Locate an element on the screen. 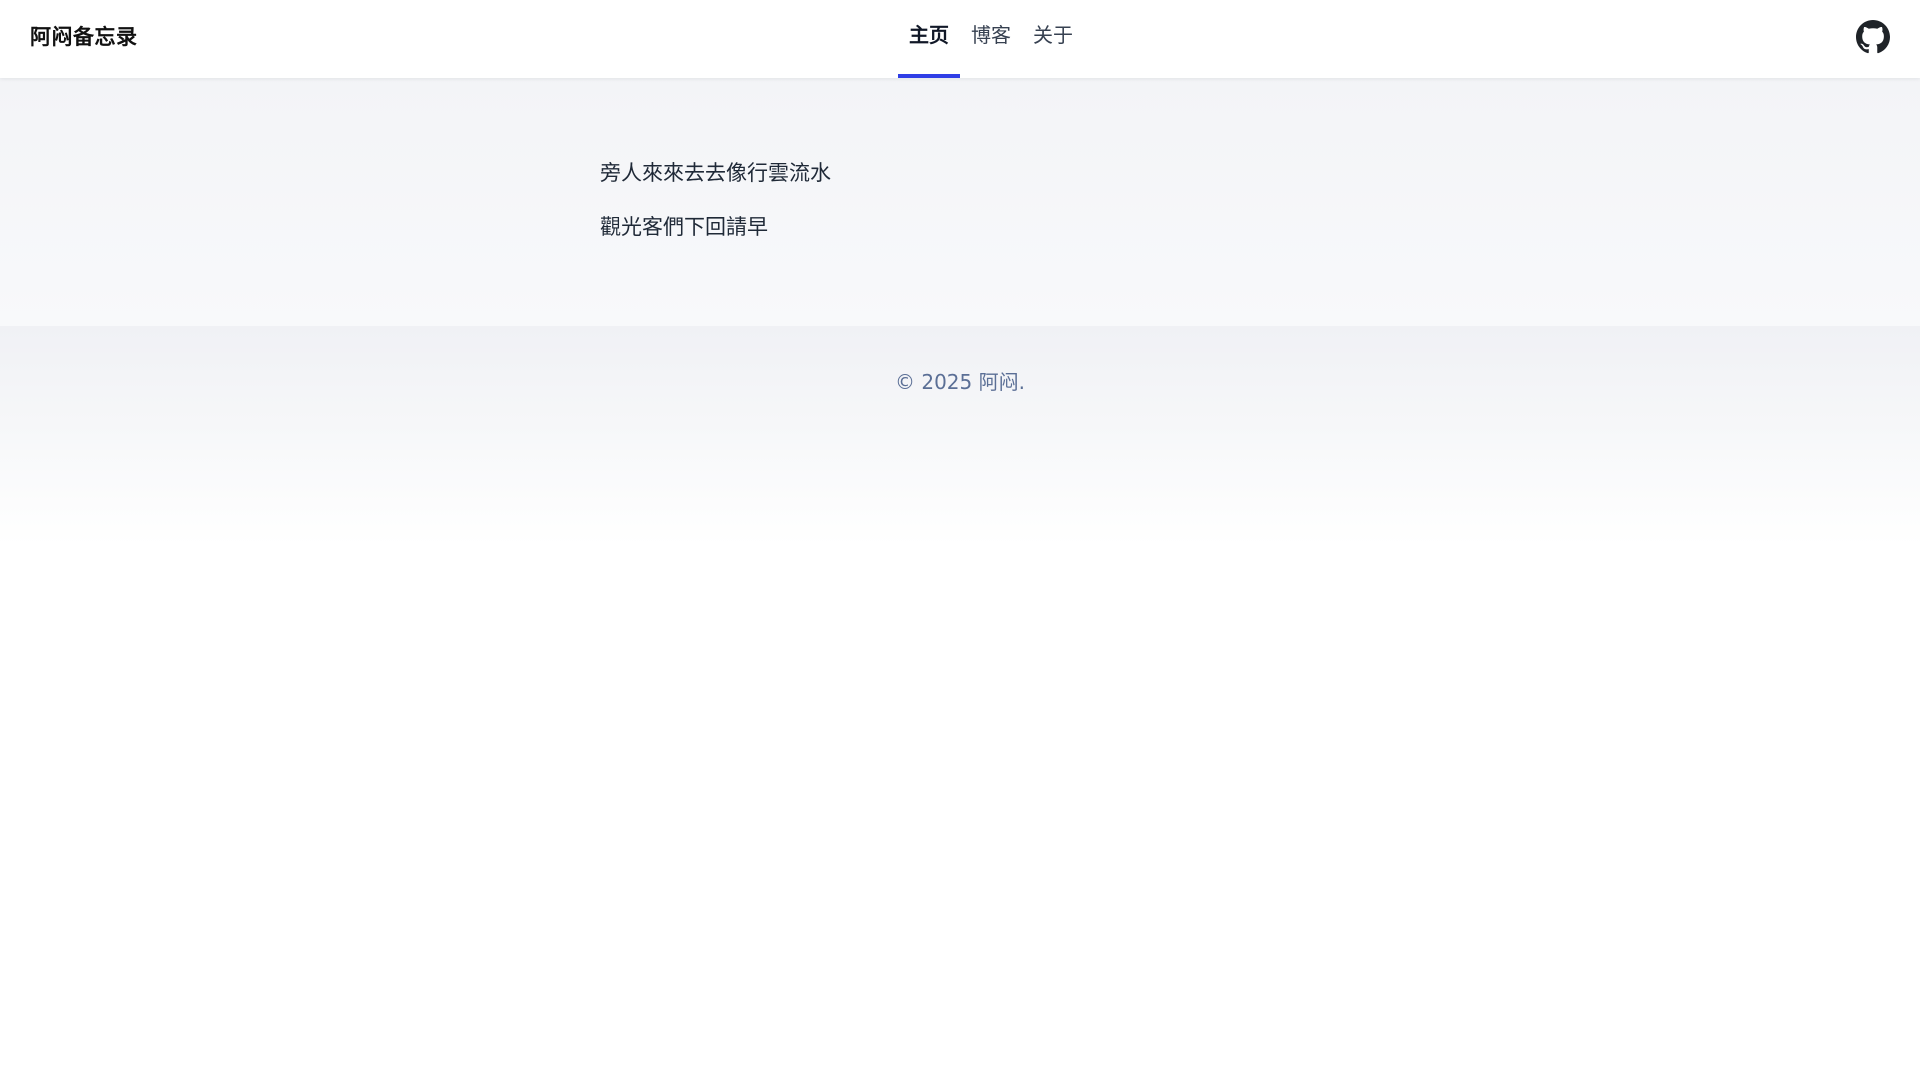 The width and height of the screenshot is (1920, 1080). nav-item-blog: 博客 is located at coordinates (991, 39).